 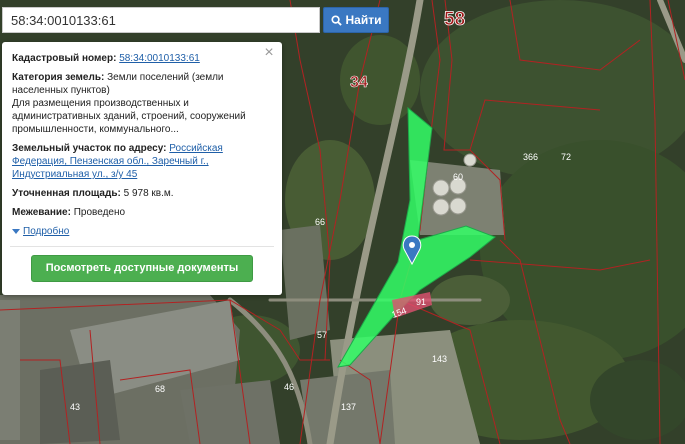 I want to click on parcel-label-57: 57, so click(x=322, y=335).